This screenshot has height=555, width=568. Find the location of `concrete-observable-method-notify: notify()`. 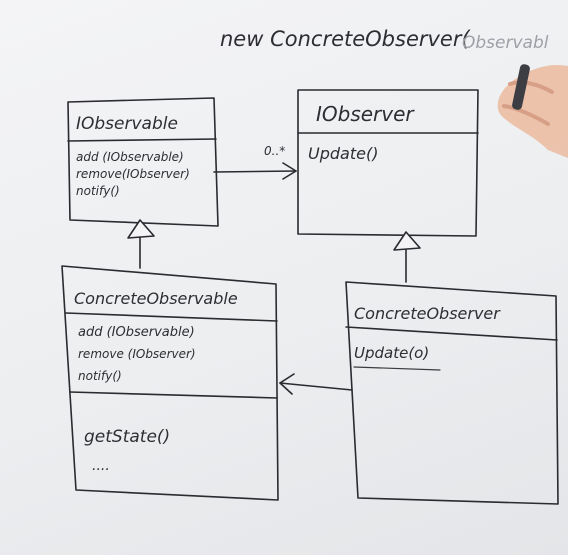

concrete-observable-method-notify: notify() is located at coordinates (100, 376).